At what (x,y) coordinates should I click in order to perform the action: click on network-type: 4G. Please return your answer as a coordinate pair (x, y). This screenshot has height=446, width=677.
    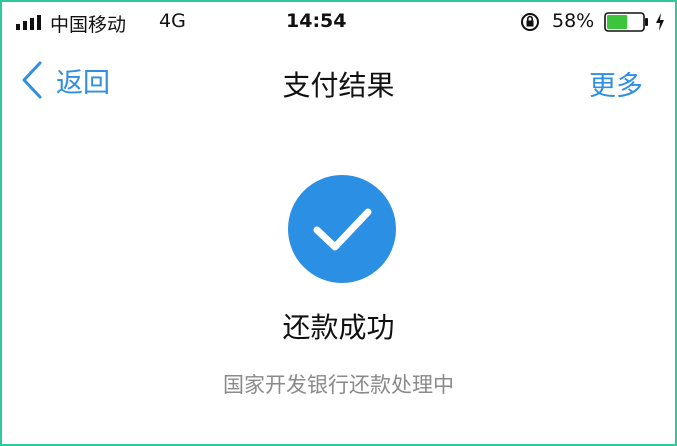
    Looking at the image, I should click on (172, 21).